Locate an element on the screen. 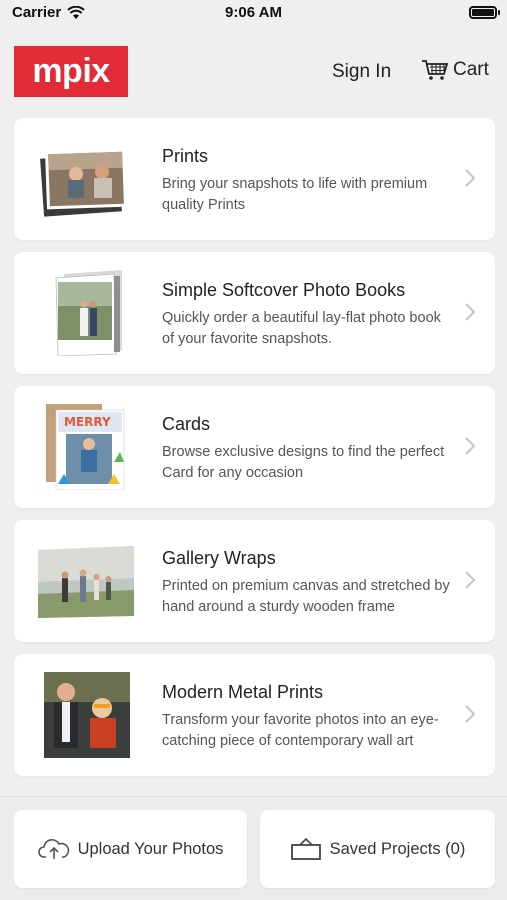  product-title: Simple Softcover Photo Books is located at coordinates (284, 290).